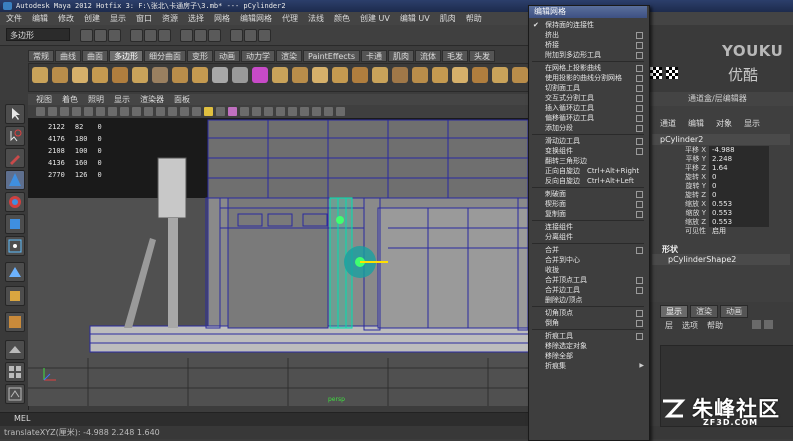 The height and width of the screenshot is (441, 793). What do you see at coordinates (588, 161) in the screenshot?
I see `edit-mesh-item-15: 翻转三角形边` at bounding box center [588, 161].